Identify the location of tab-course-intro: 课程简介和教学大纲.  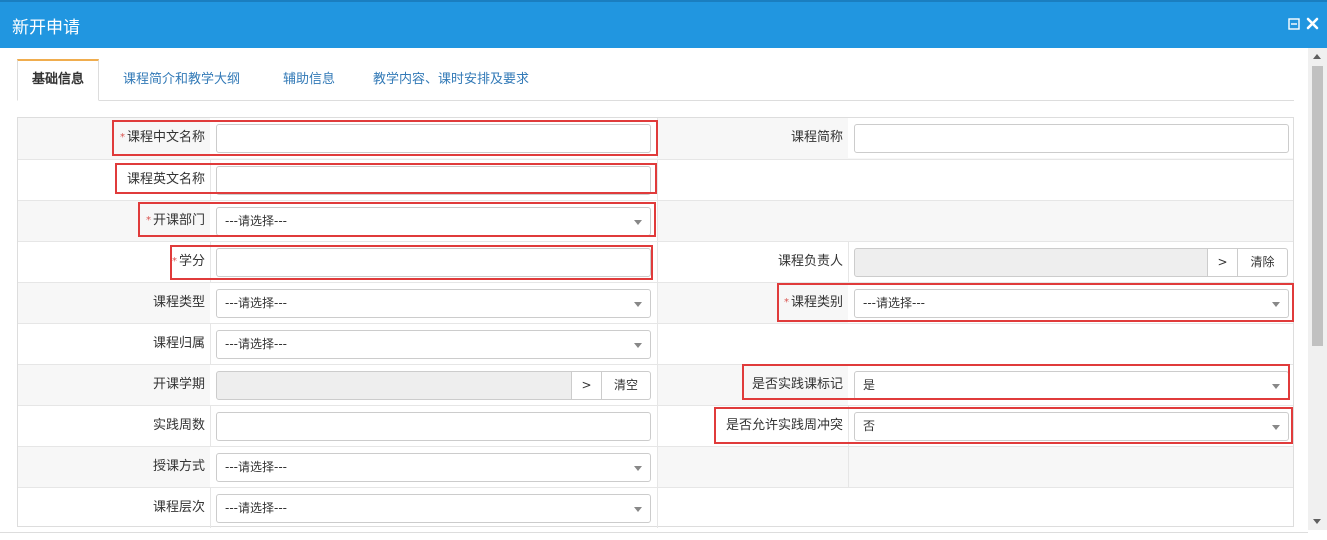
(181, 80).